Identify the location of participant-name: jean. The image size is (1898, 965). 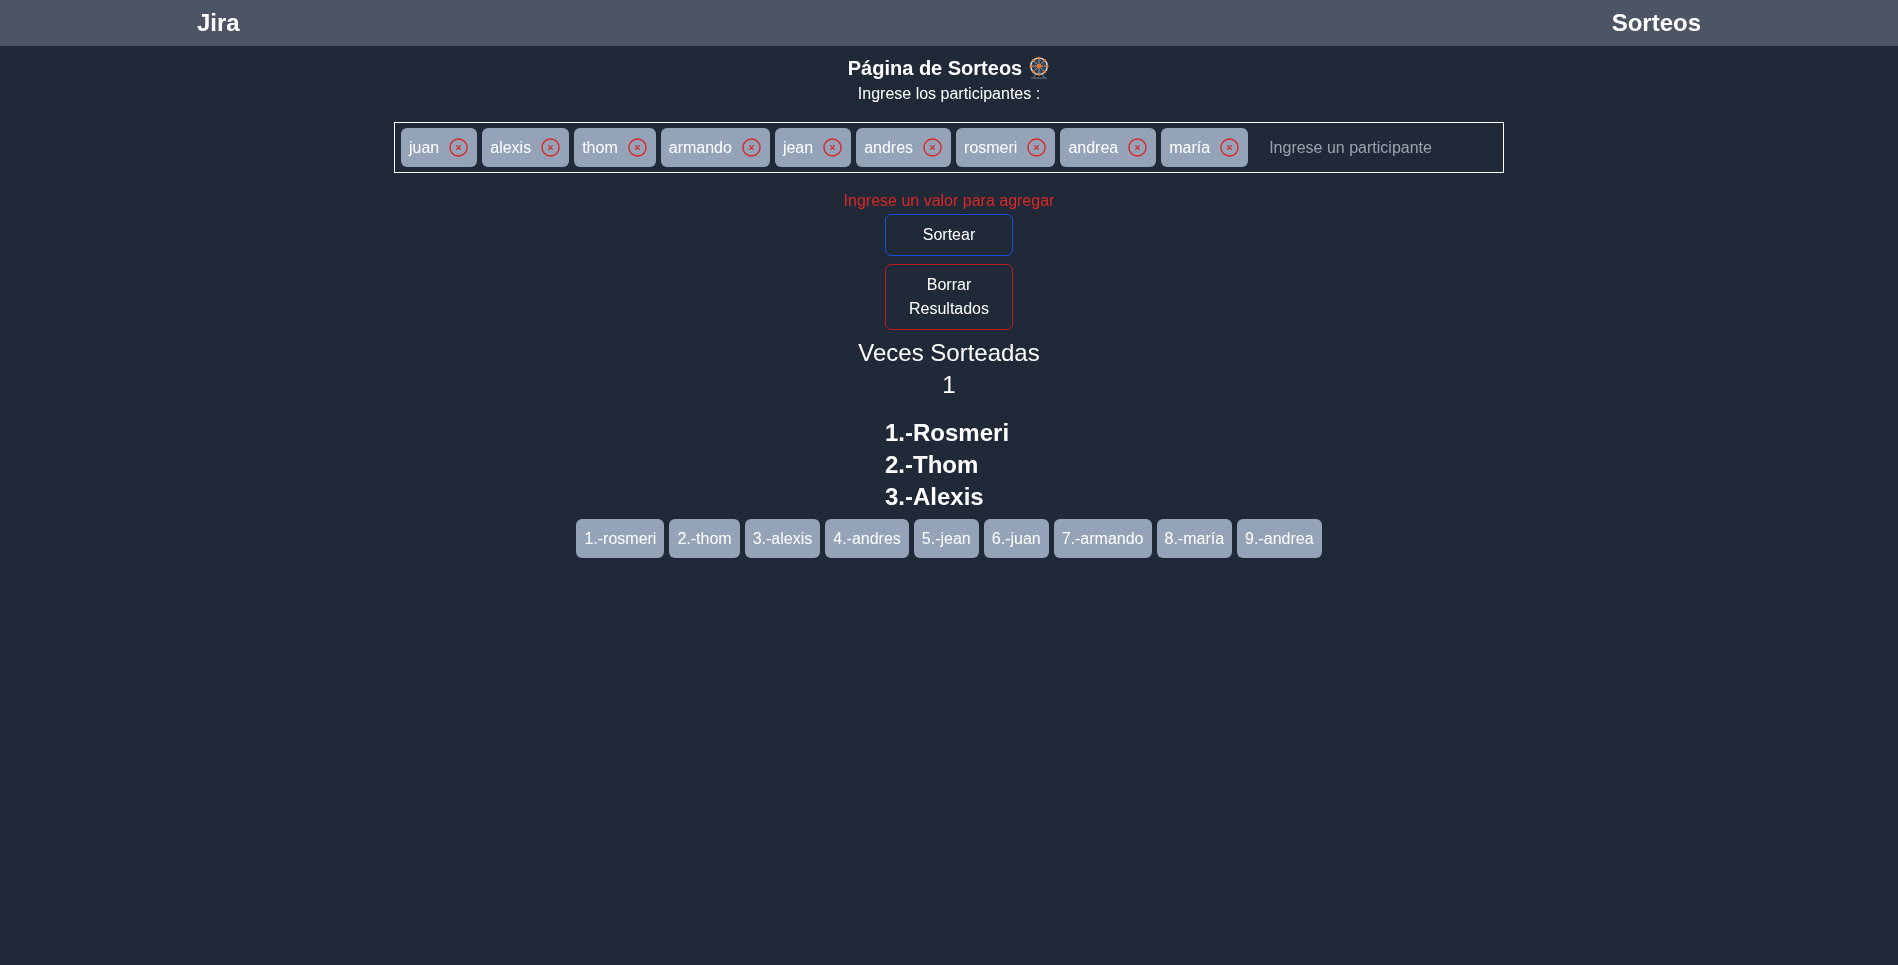
(798, 147).